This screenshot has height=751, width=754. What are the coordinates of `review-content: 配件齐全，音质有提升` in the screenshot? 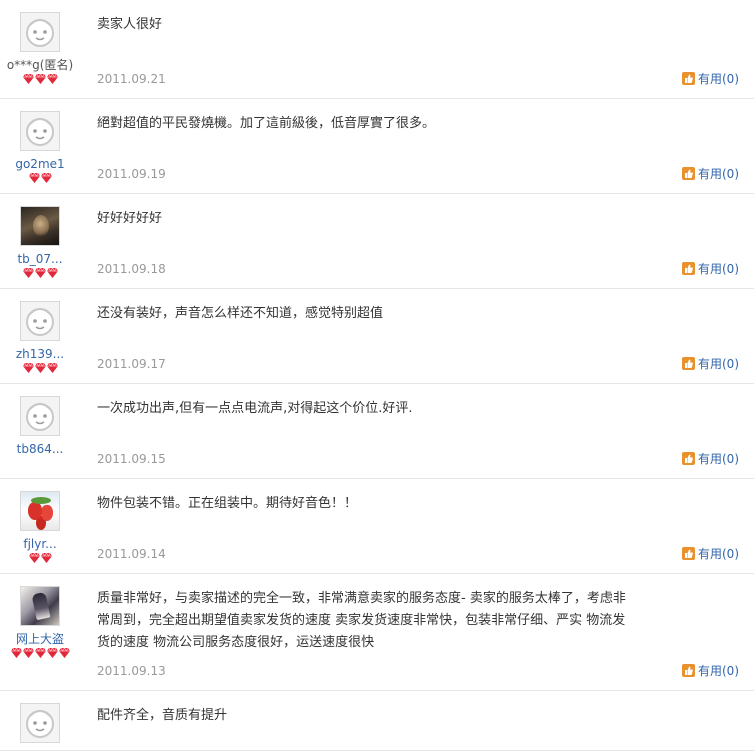 It's located at (384, 716).